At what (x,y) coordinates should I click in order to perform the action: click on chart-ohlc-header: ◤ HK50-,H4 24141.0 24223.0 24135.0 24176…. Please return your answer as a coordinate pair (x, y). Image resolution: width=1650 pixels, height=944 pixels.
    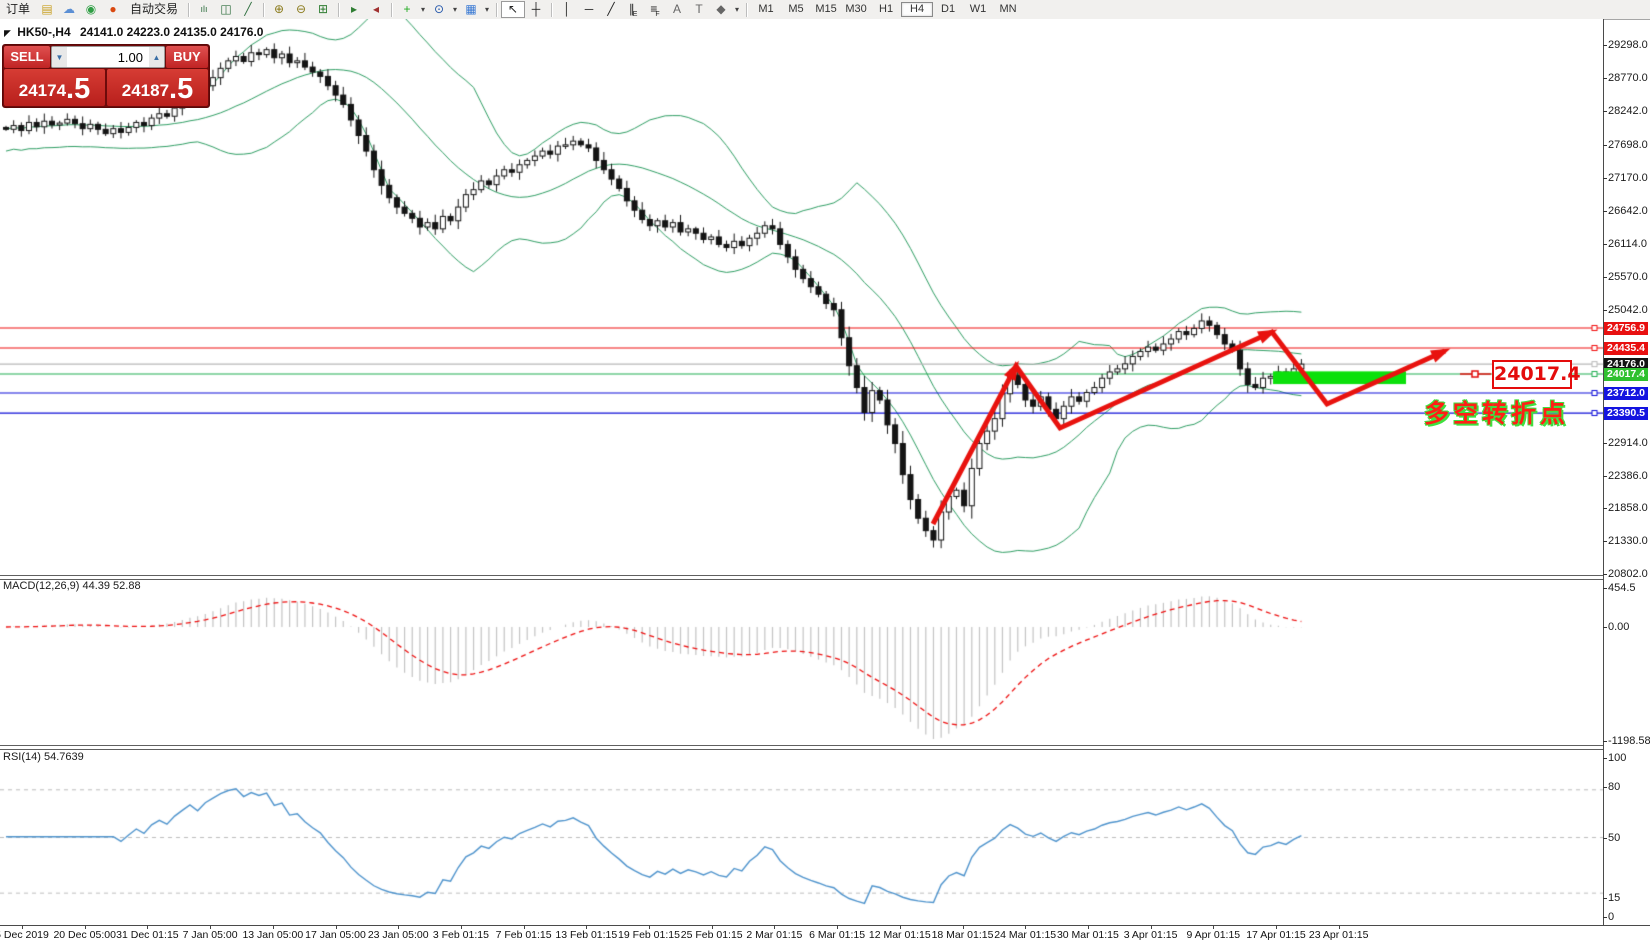
    Looking at the image, I should click on (133, 32).